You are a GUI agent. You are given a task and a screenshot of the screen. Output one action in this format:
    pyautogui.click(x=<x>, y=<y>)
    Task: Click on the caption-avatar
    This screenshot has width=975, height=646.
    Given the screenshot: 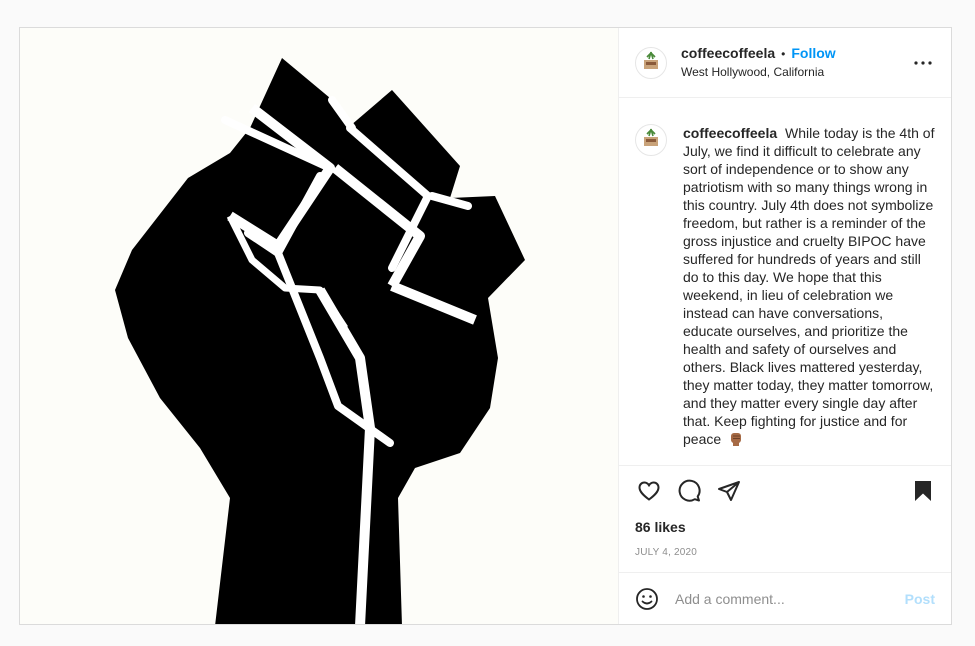 What is the action you would take?
    pyautogui.click(x=651, y=140)
    